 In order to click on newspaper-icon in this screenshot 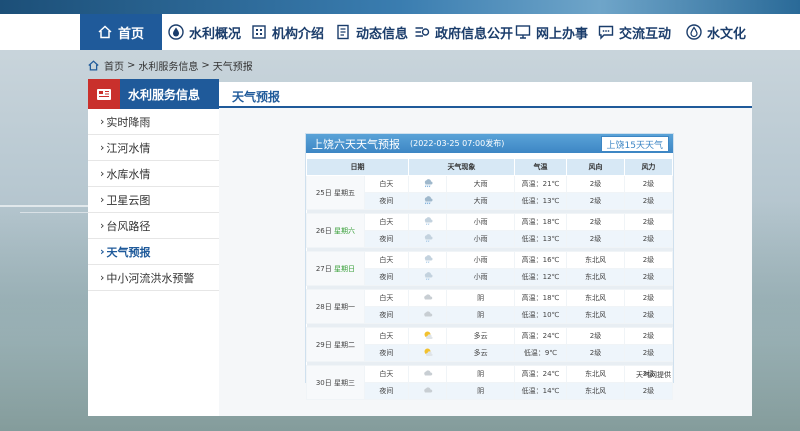, I will do `click(104, 94)`.